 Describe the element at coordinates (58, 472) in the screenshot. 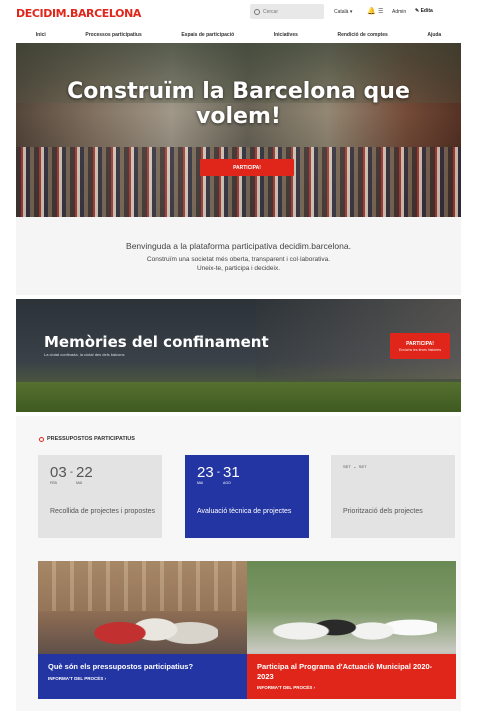

I see `start-day: 03` at that location.